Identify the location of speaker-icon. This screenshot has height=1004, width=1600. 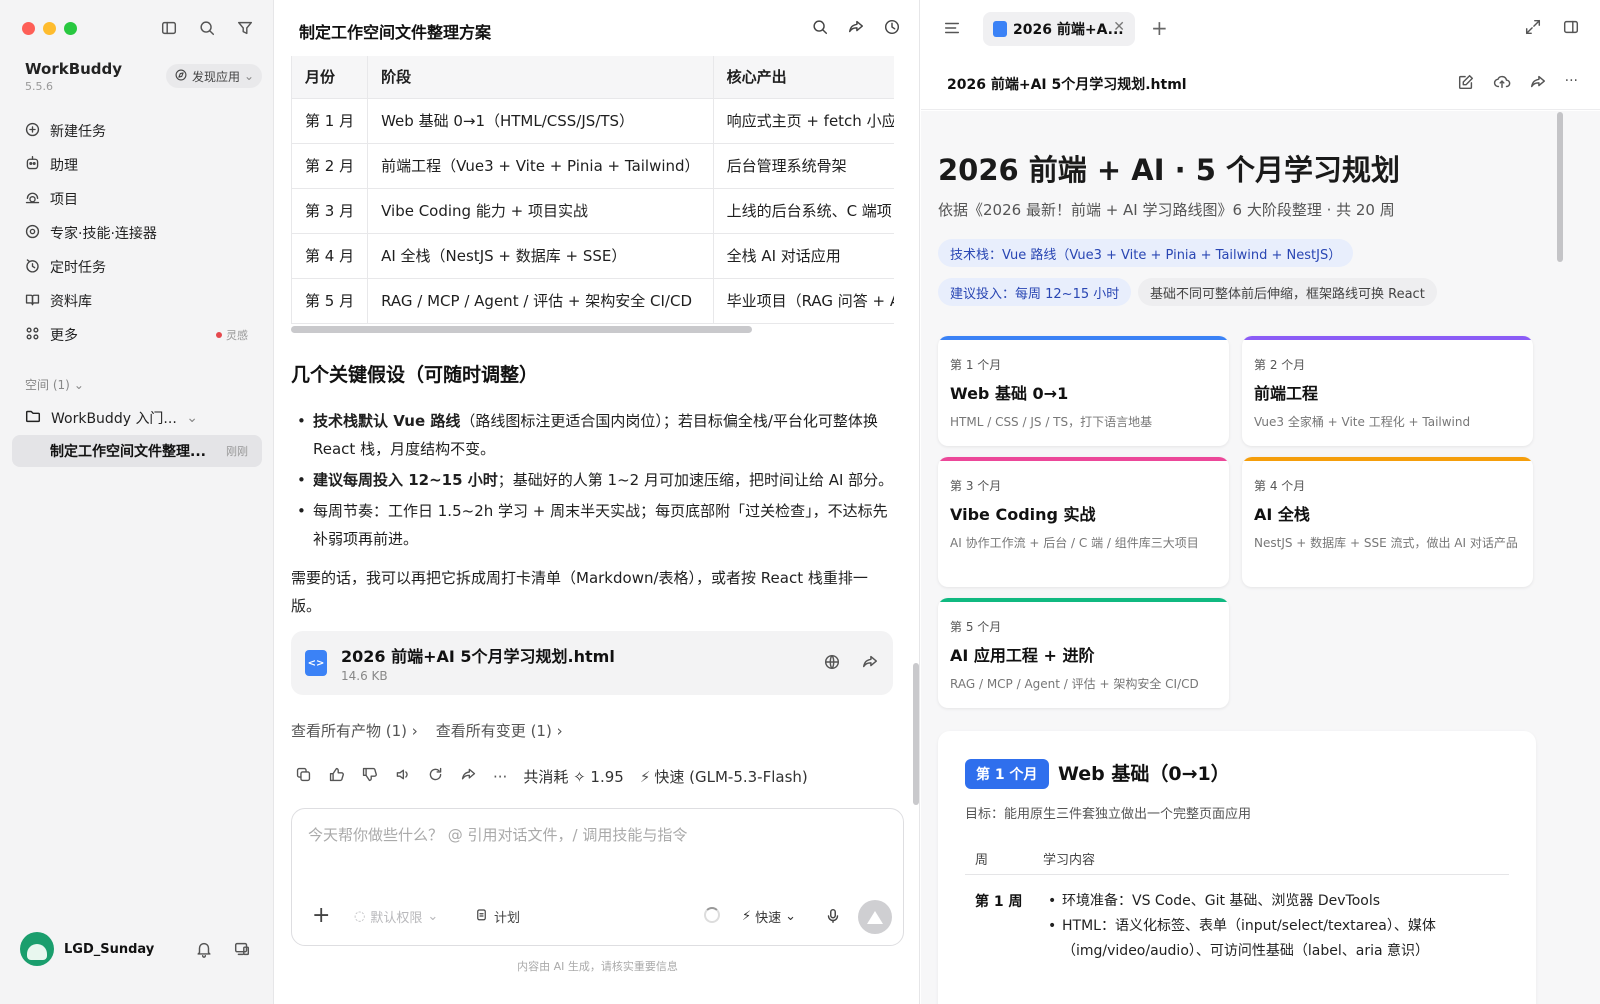
(402, 776).